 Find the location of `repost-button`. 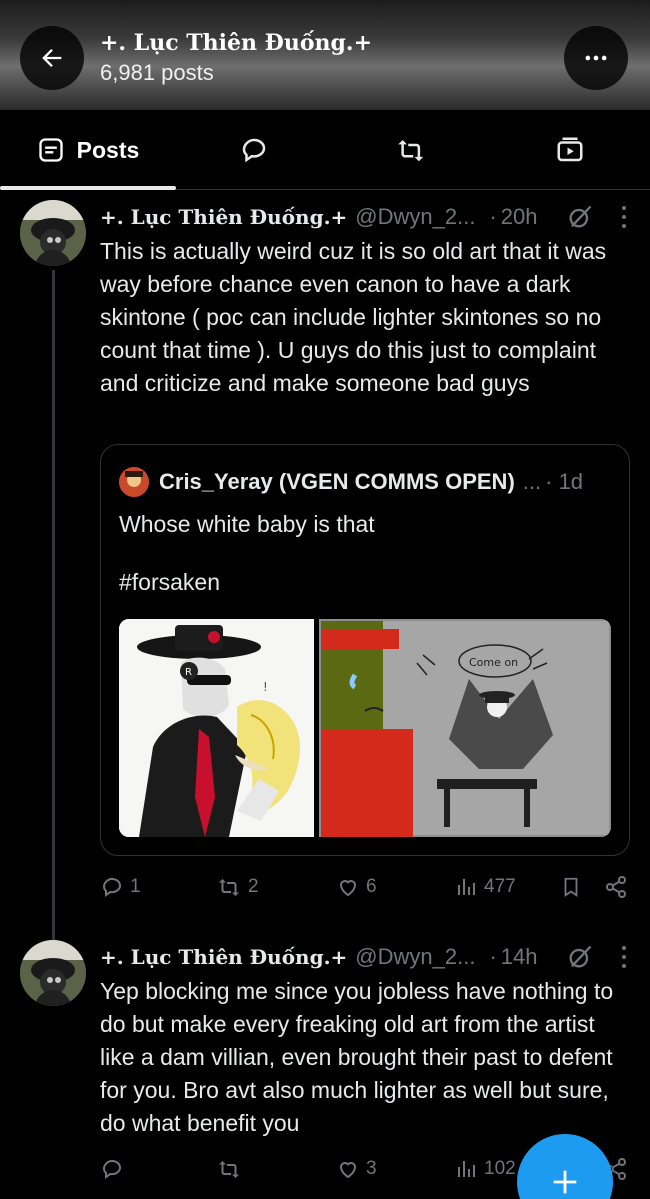

repost-button is located at coordinates (233, 1169).